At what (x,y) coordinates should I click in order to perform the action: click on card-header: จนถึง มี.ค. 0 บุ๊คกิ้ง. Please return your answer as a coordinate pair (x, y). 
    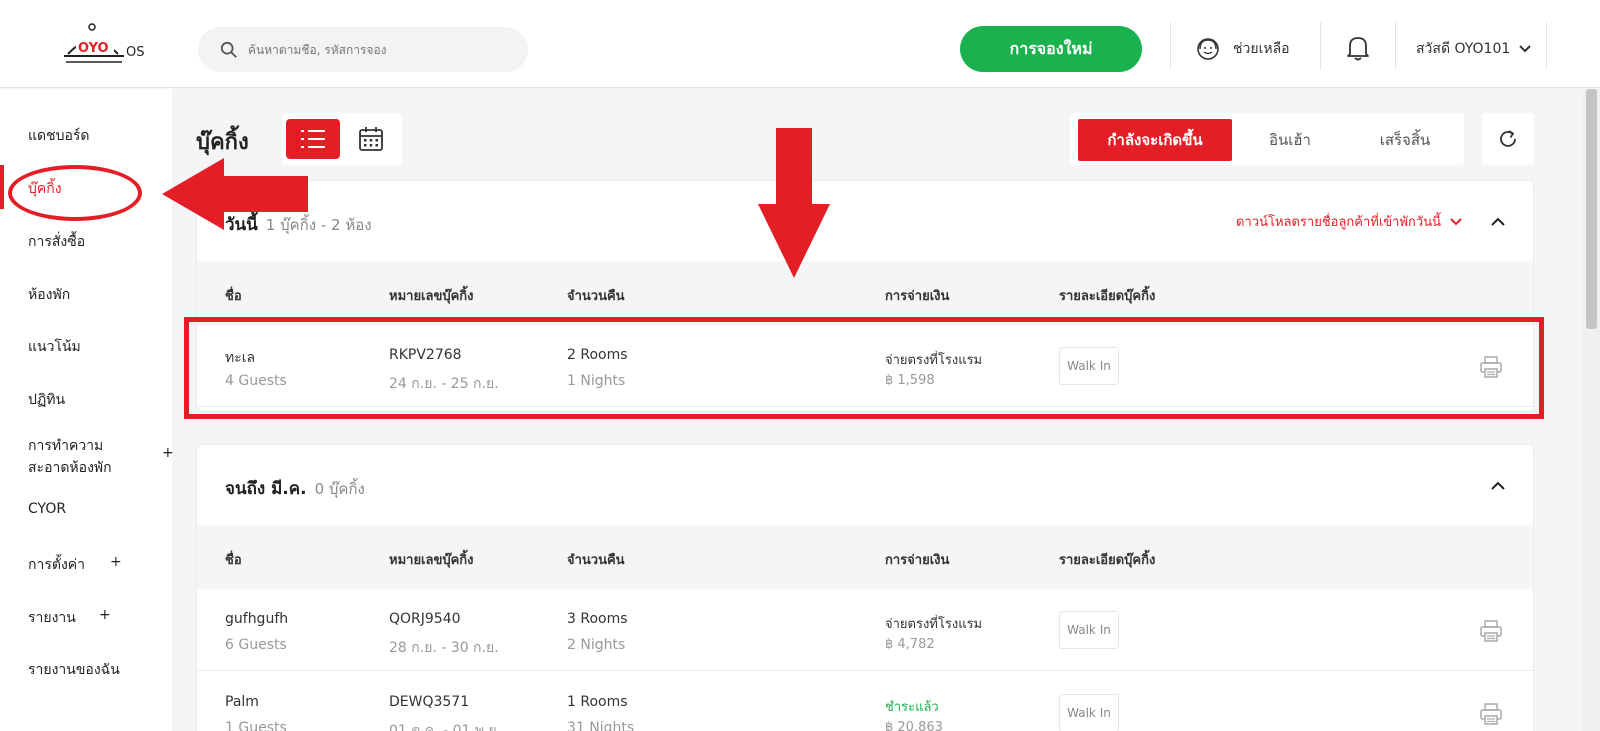
    Looking at the image, I should click on (865, 485).